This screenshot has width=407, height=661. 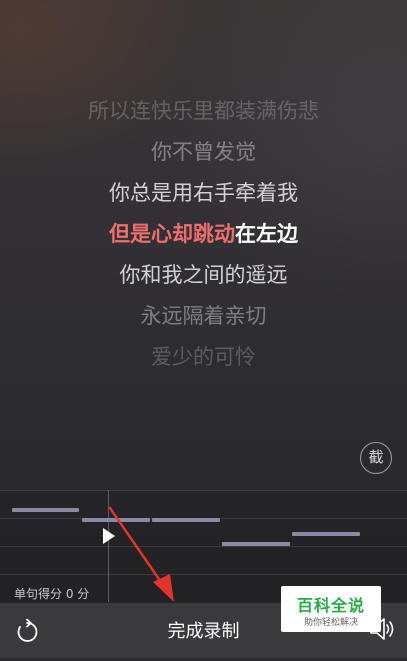 I want to click on lyric-sung-part: 但是心却跳动, so click(x=172, y=234).